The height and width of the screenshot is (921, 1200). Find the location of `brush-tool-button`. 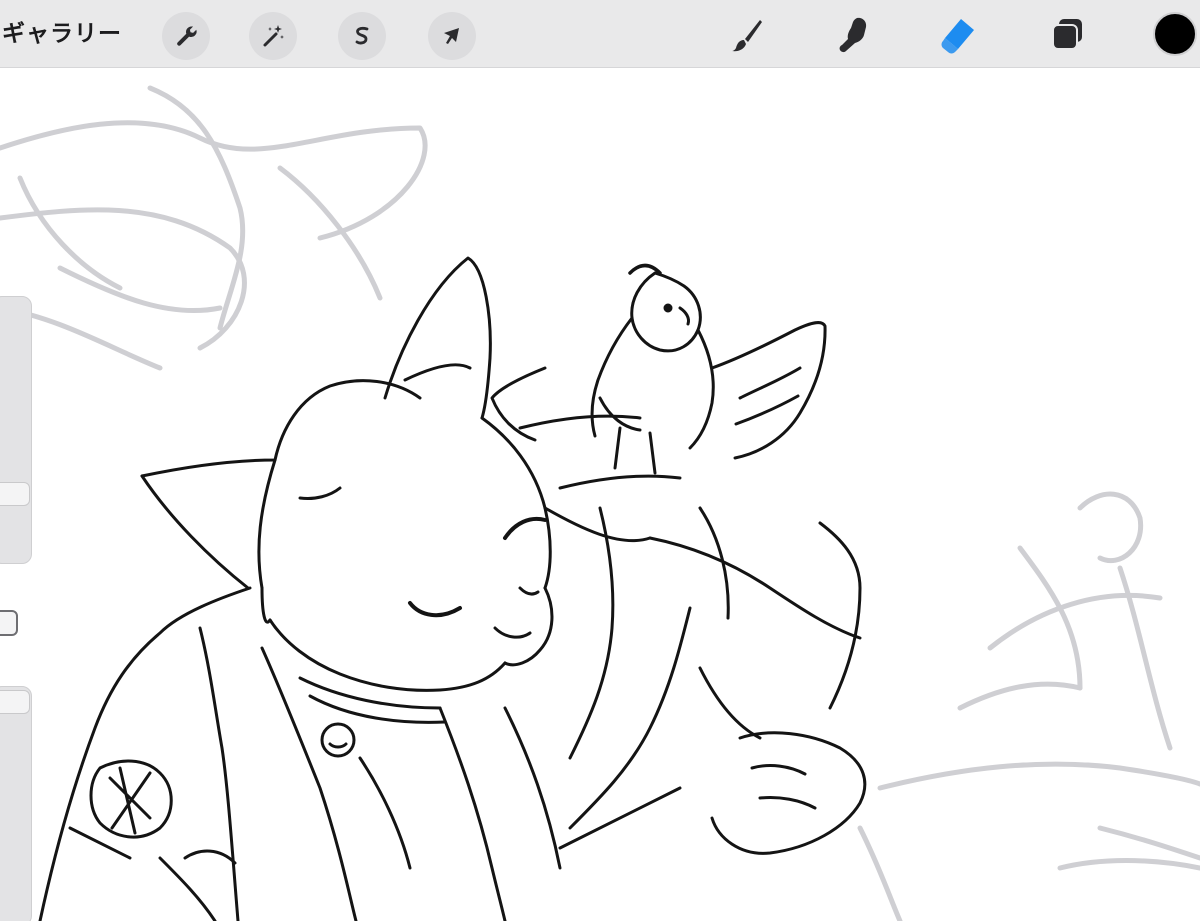

brush-tool-button is located at coordinates (747, 35).